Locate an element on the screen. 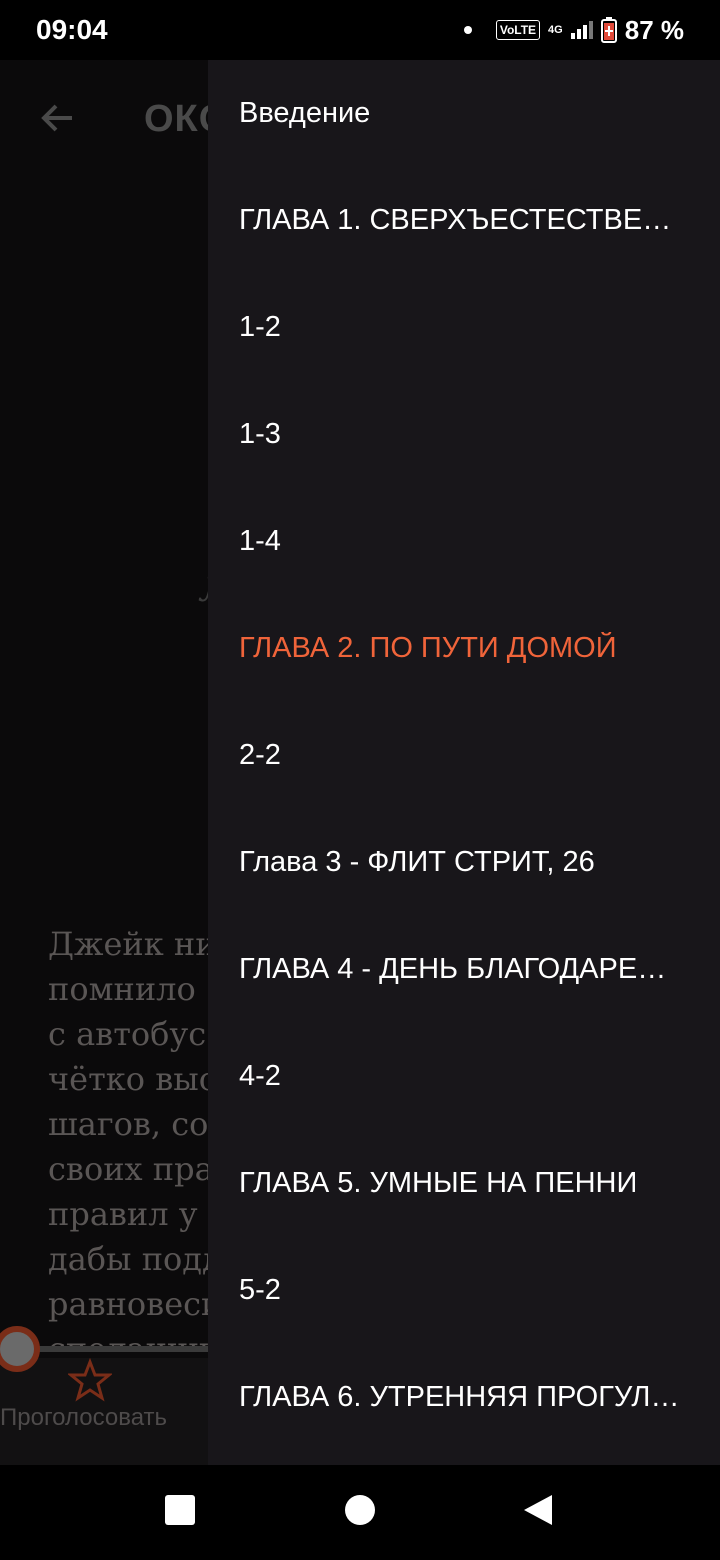  recents-button is located at coordinates (180, 1510).